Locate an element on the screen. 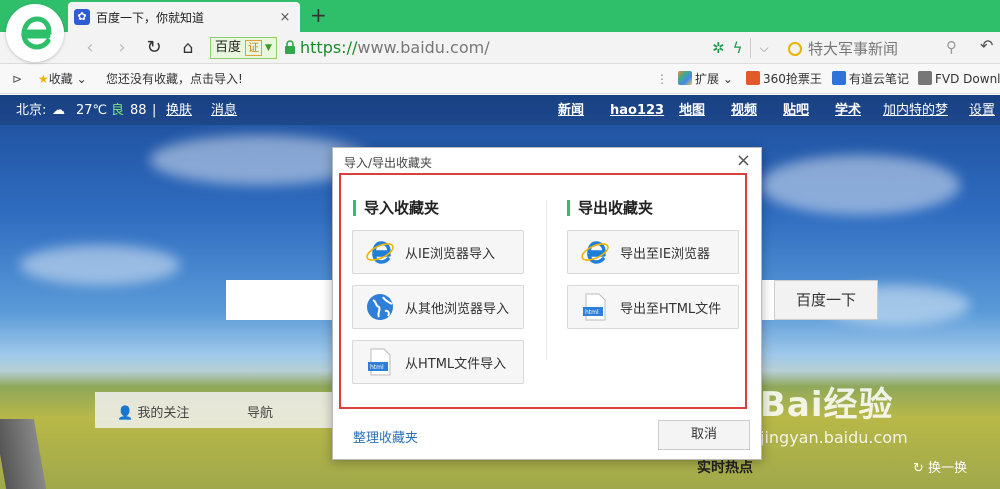  option-label: 从HTML文件导入 is located at coordinates (456, 364).